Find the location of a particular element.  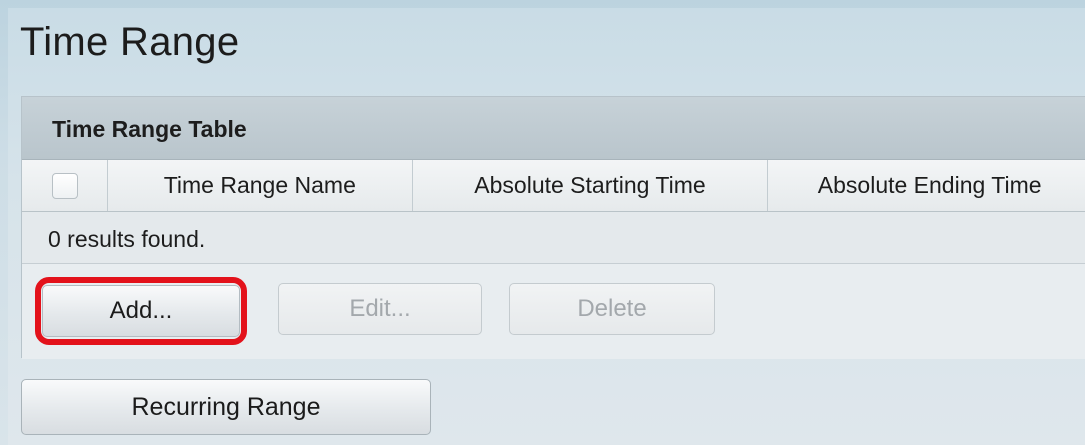

recurring-range-button: Recurring Range is located at coordinates (226, 407).